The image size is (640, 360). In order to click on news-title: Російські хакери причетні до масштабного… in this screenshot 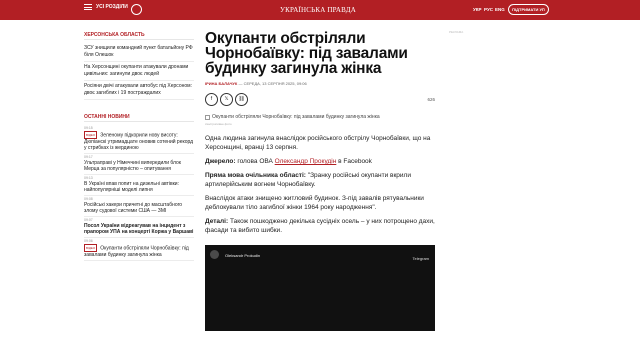, I will do `click(133, 208)`.